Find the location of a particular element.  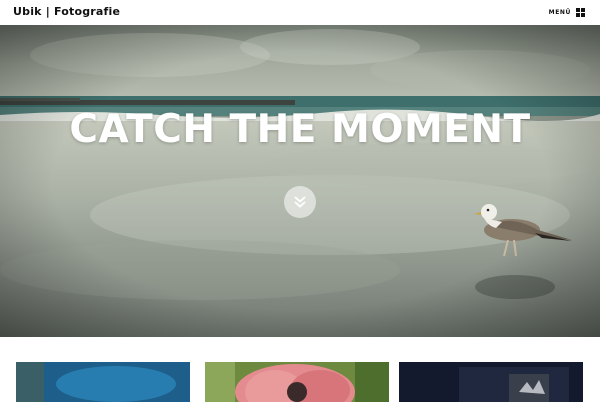

site-title-link: Ubik | Fotografie is located at coordinates (66, 11).